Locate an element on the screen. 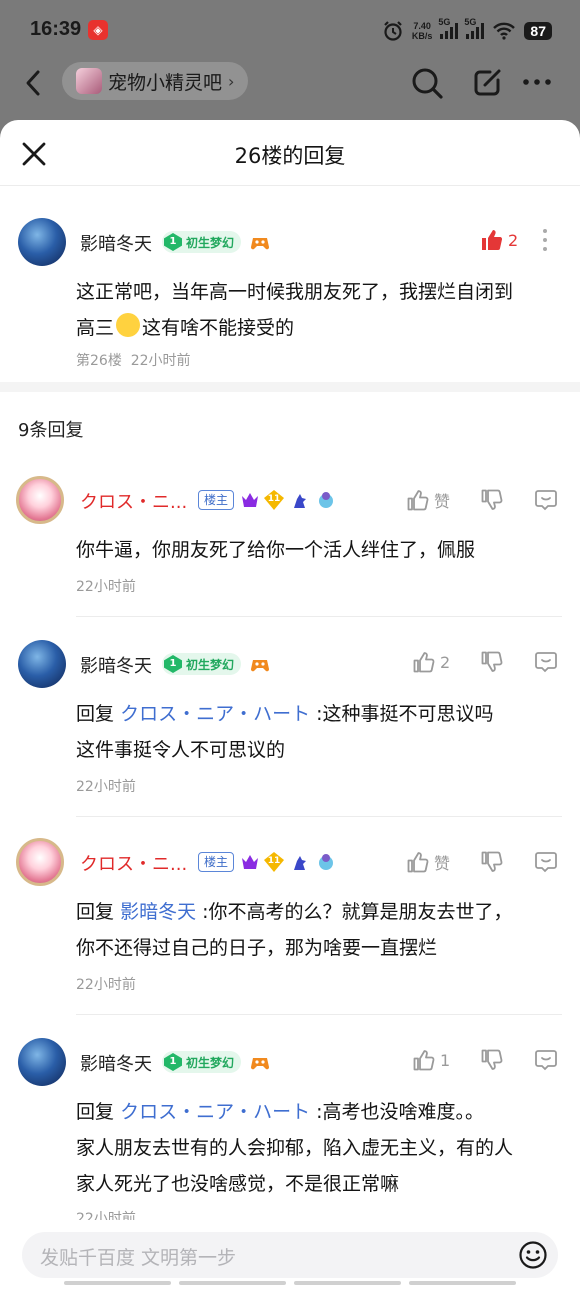 The width and height of the screenshot is (580, 1289). thinking-emoji is located at coordinates (128, 325).